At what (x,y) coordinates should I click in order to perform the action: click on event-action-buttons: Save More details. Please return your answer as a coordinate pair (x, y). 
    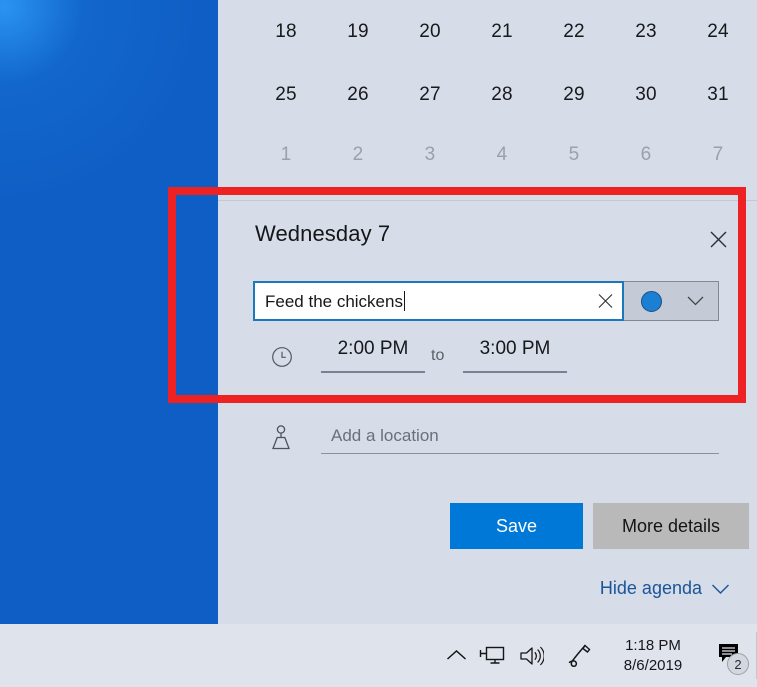
    Looking at the image, I should click on (504, 526).